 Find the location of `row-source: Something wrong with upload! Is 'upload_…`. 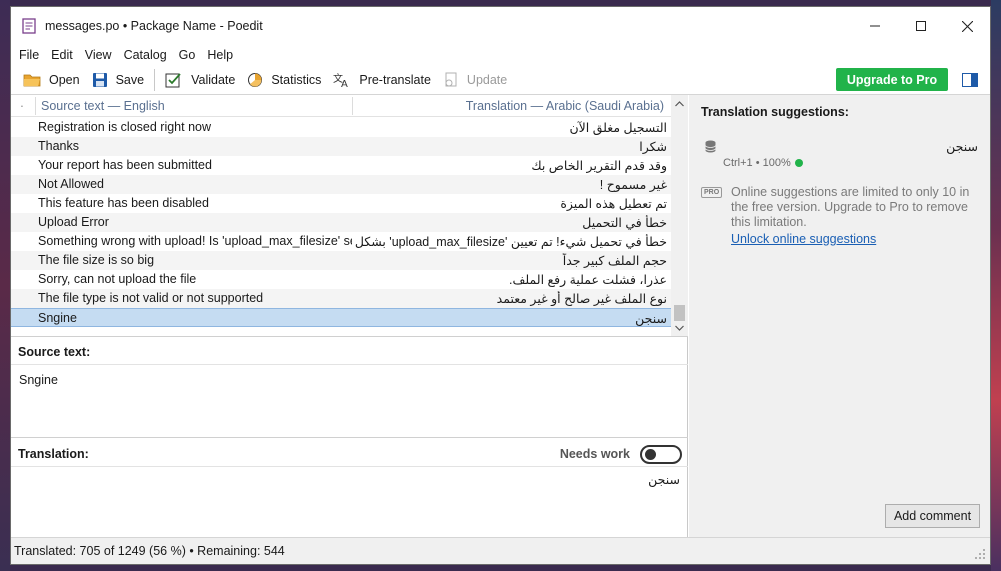

row-source: Something wrong with upload! Is 'upload_… is located at coordinates (195, 241).